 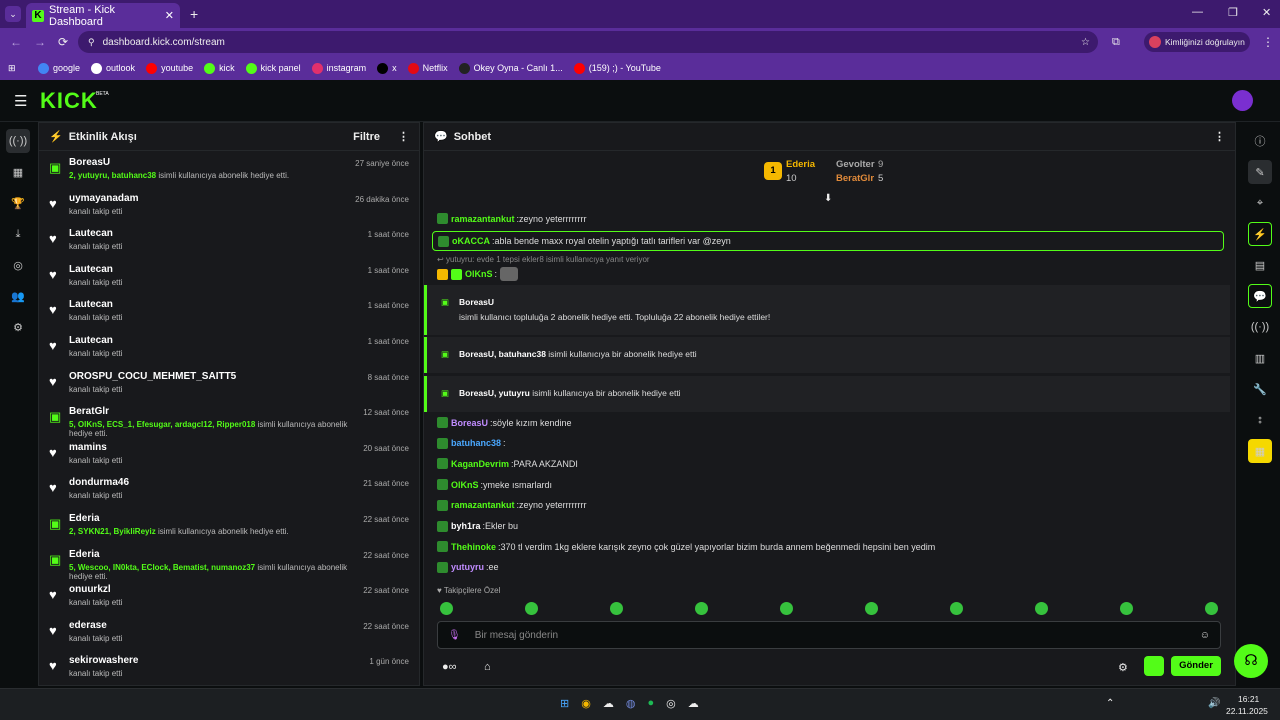 What do you see at coordinates (229, 491) in the screenshot?
I see `activity-item: ♥ dondurma46 kanalı takip etti 21 saat önce` at bounding box center [229, 491].